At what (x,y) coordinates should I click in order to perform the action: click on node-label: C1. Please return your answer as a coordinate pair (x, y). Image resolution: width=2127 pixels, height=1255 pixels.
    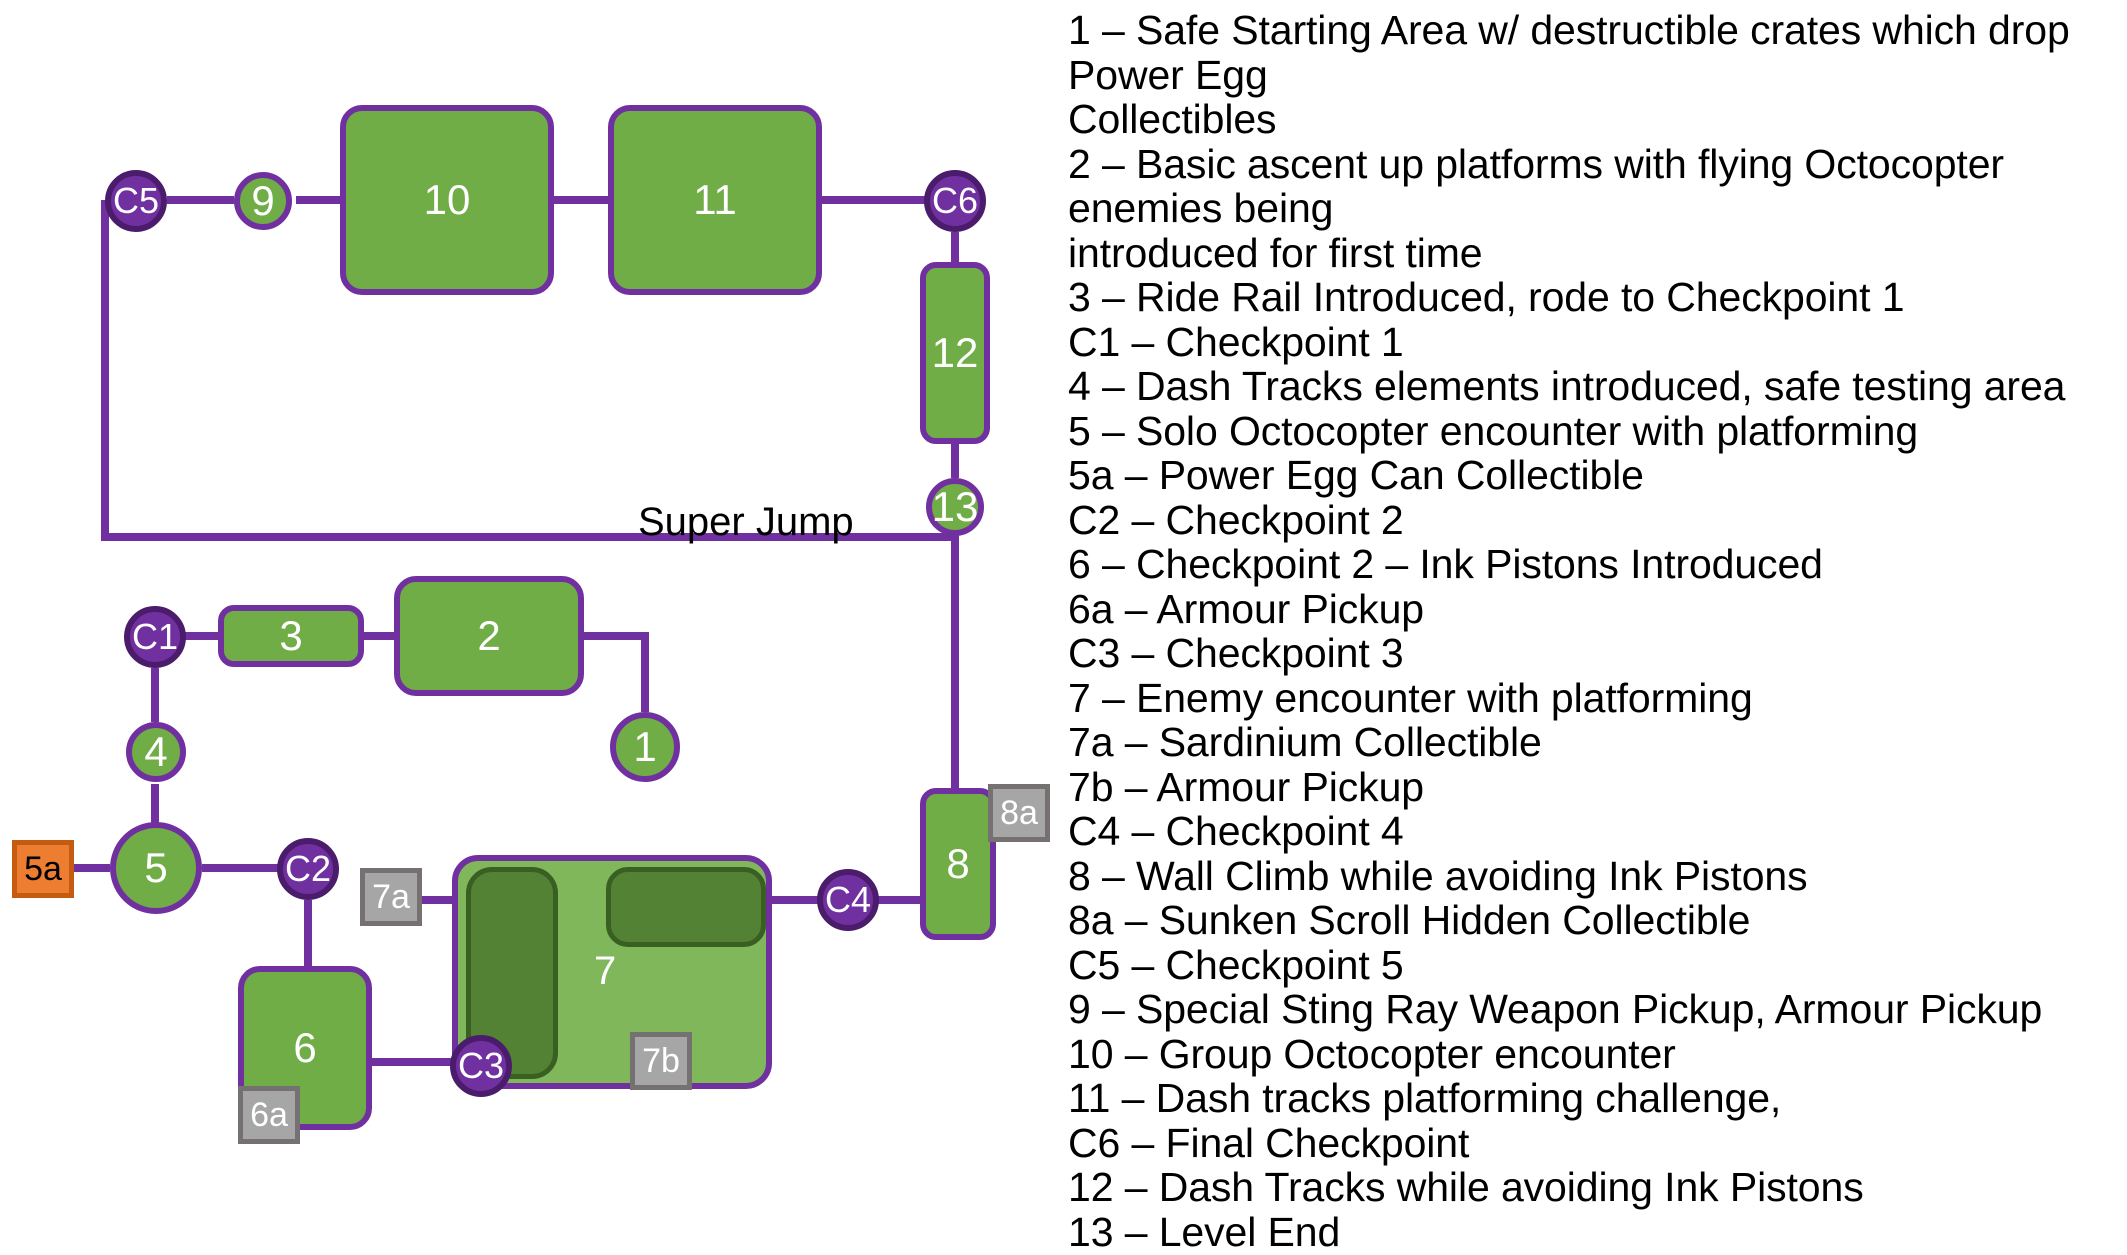
    Looking at the image, I should click on (155, 636).